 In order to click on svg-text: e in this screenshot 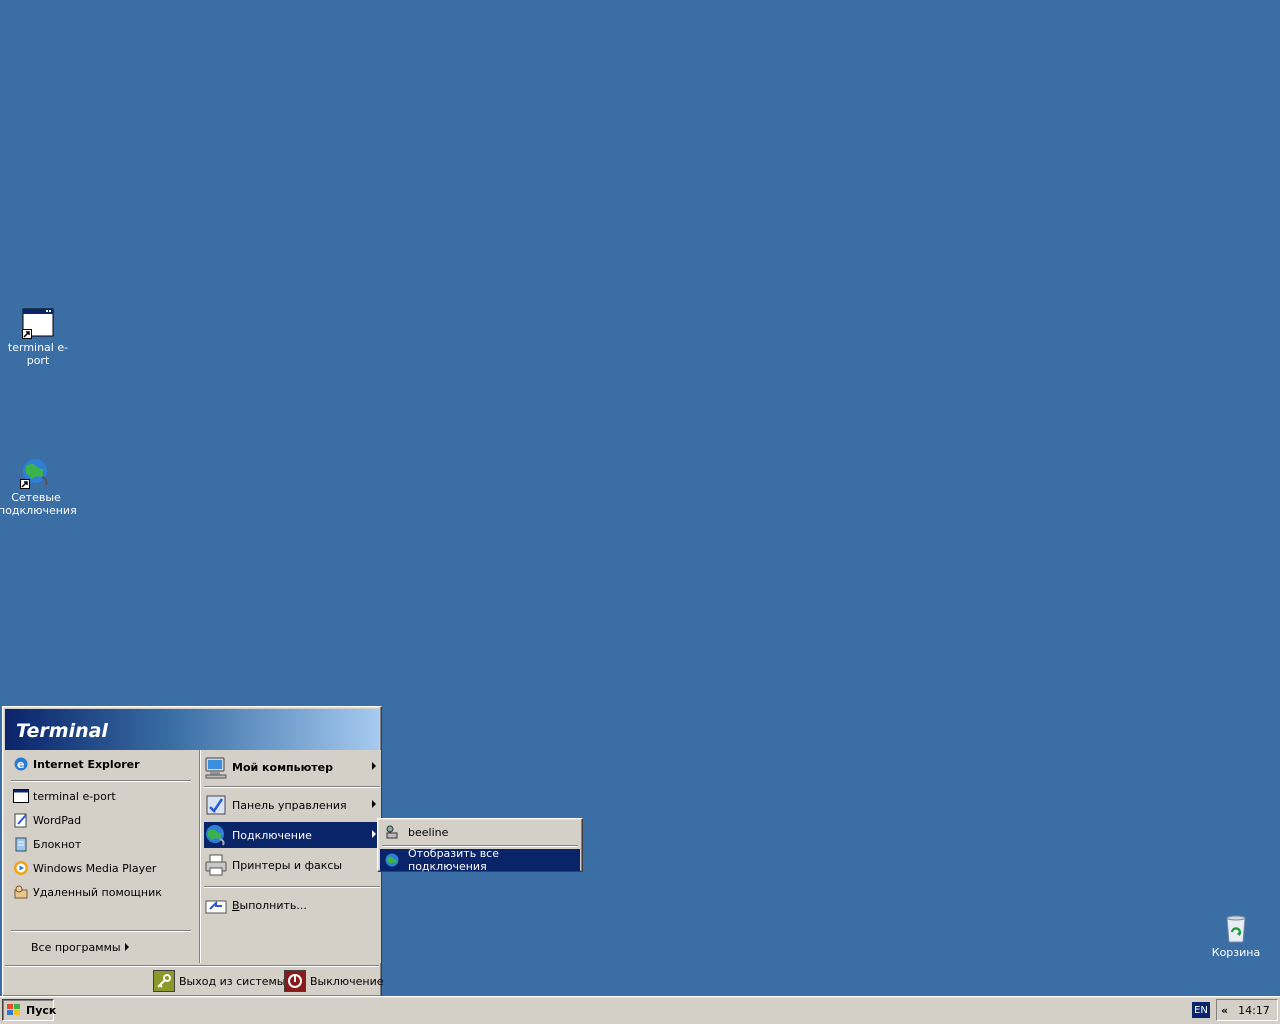, I will do `click(20, 764)`.